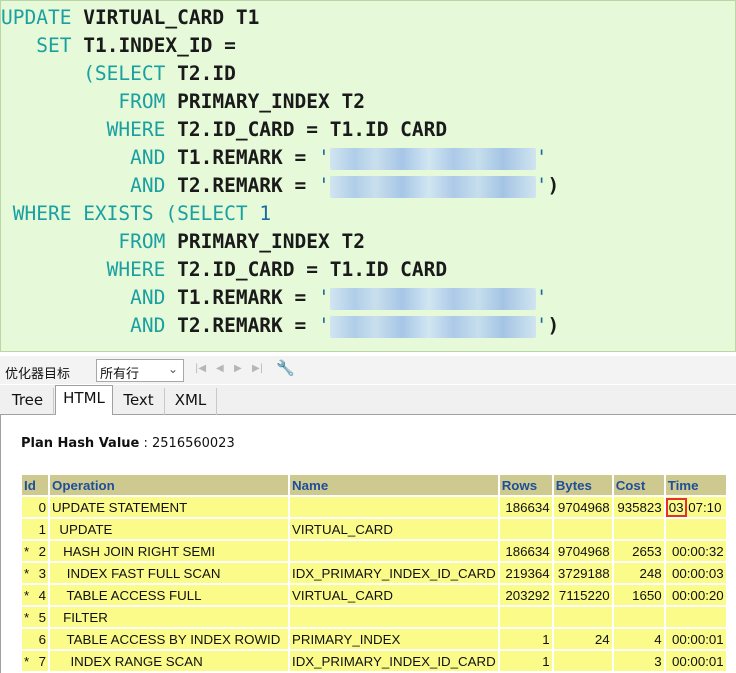 Image resolution: width=736 pixels, height=673 pixels. Describe the element at coordinates (285, 368) in the screenshot. I see `wrench-icon: 🔧` at that location.